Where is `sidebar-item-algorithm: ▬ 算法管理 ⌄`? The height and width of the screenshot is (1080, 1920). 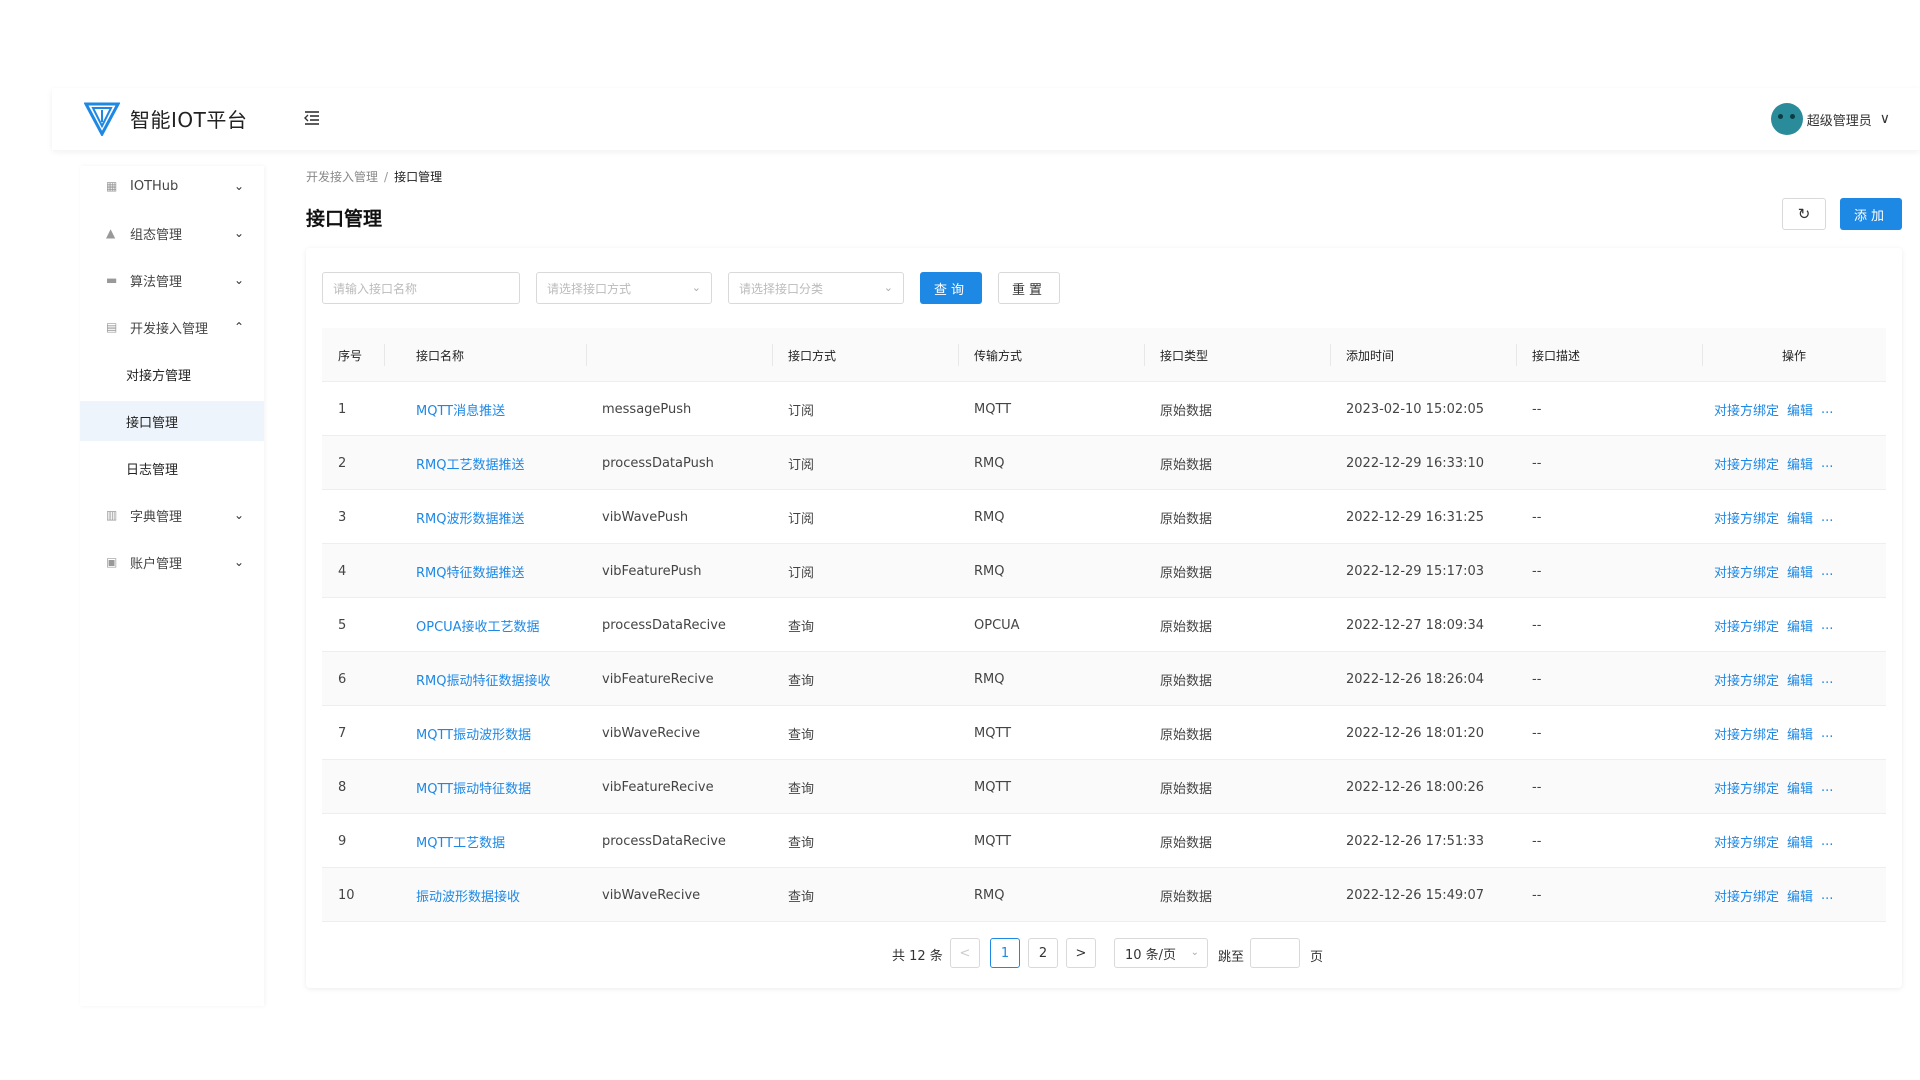
sidebar-item-algorithm: ▬ 算法管理 ⌄ is located at coordinates (172, 280).